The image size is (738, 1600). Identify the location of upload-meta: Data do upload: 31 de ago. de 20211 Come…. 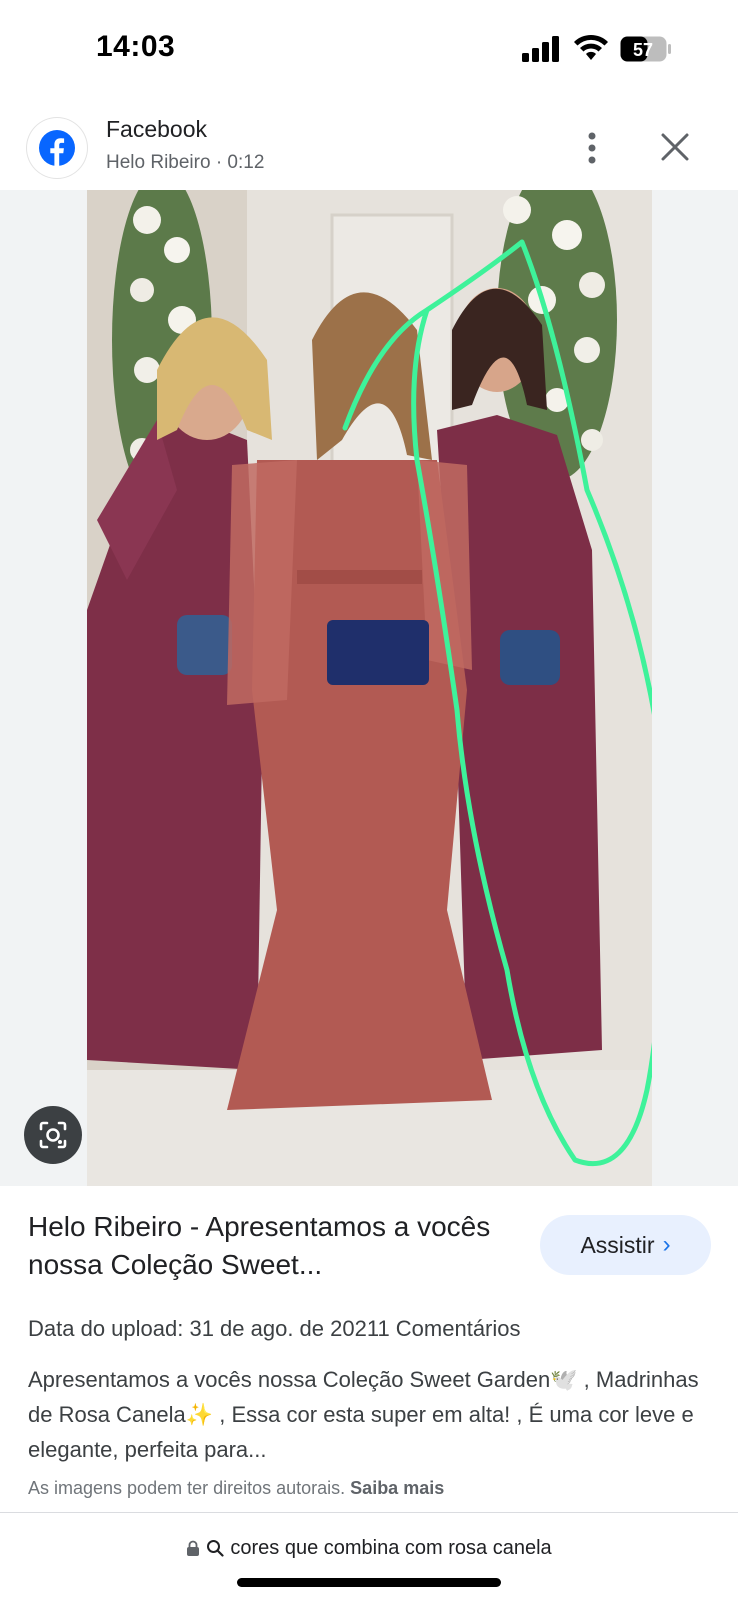
(274, 1328).